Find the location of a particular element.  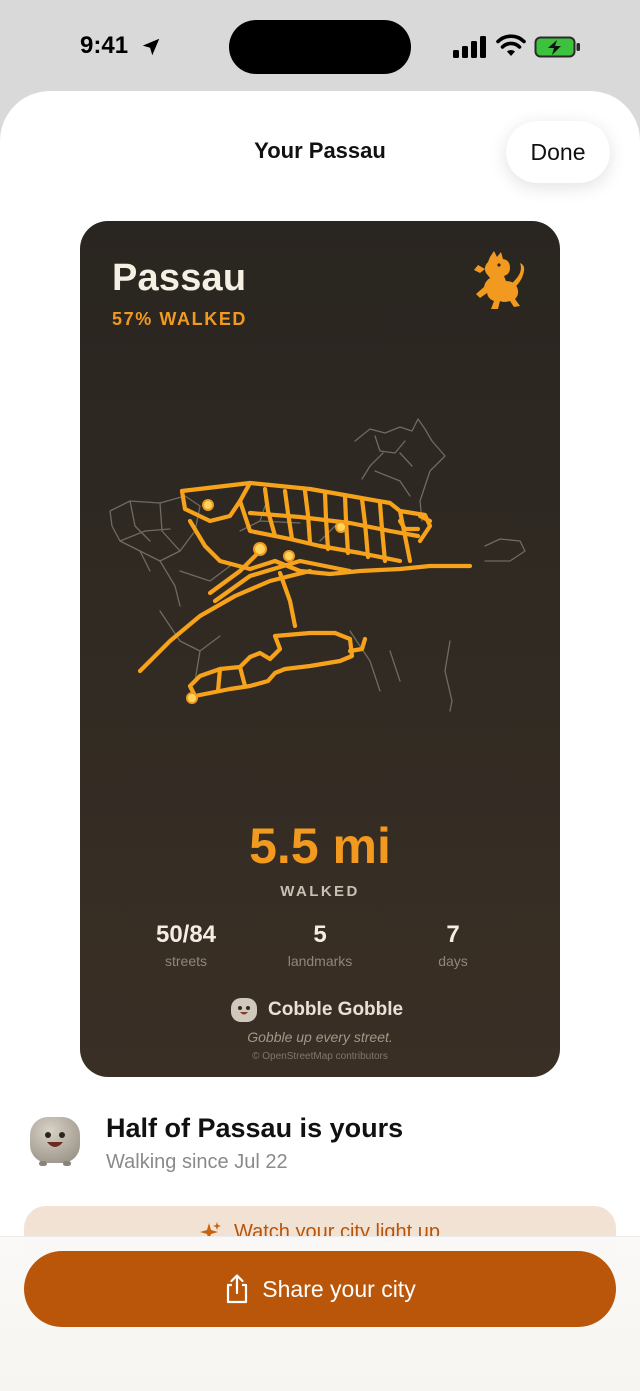

share-icon is located at coordinates (237, 1289).